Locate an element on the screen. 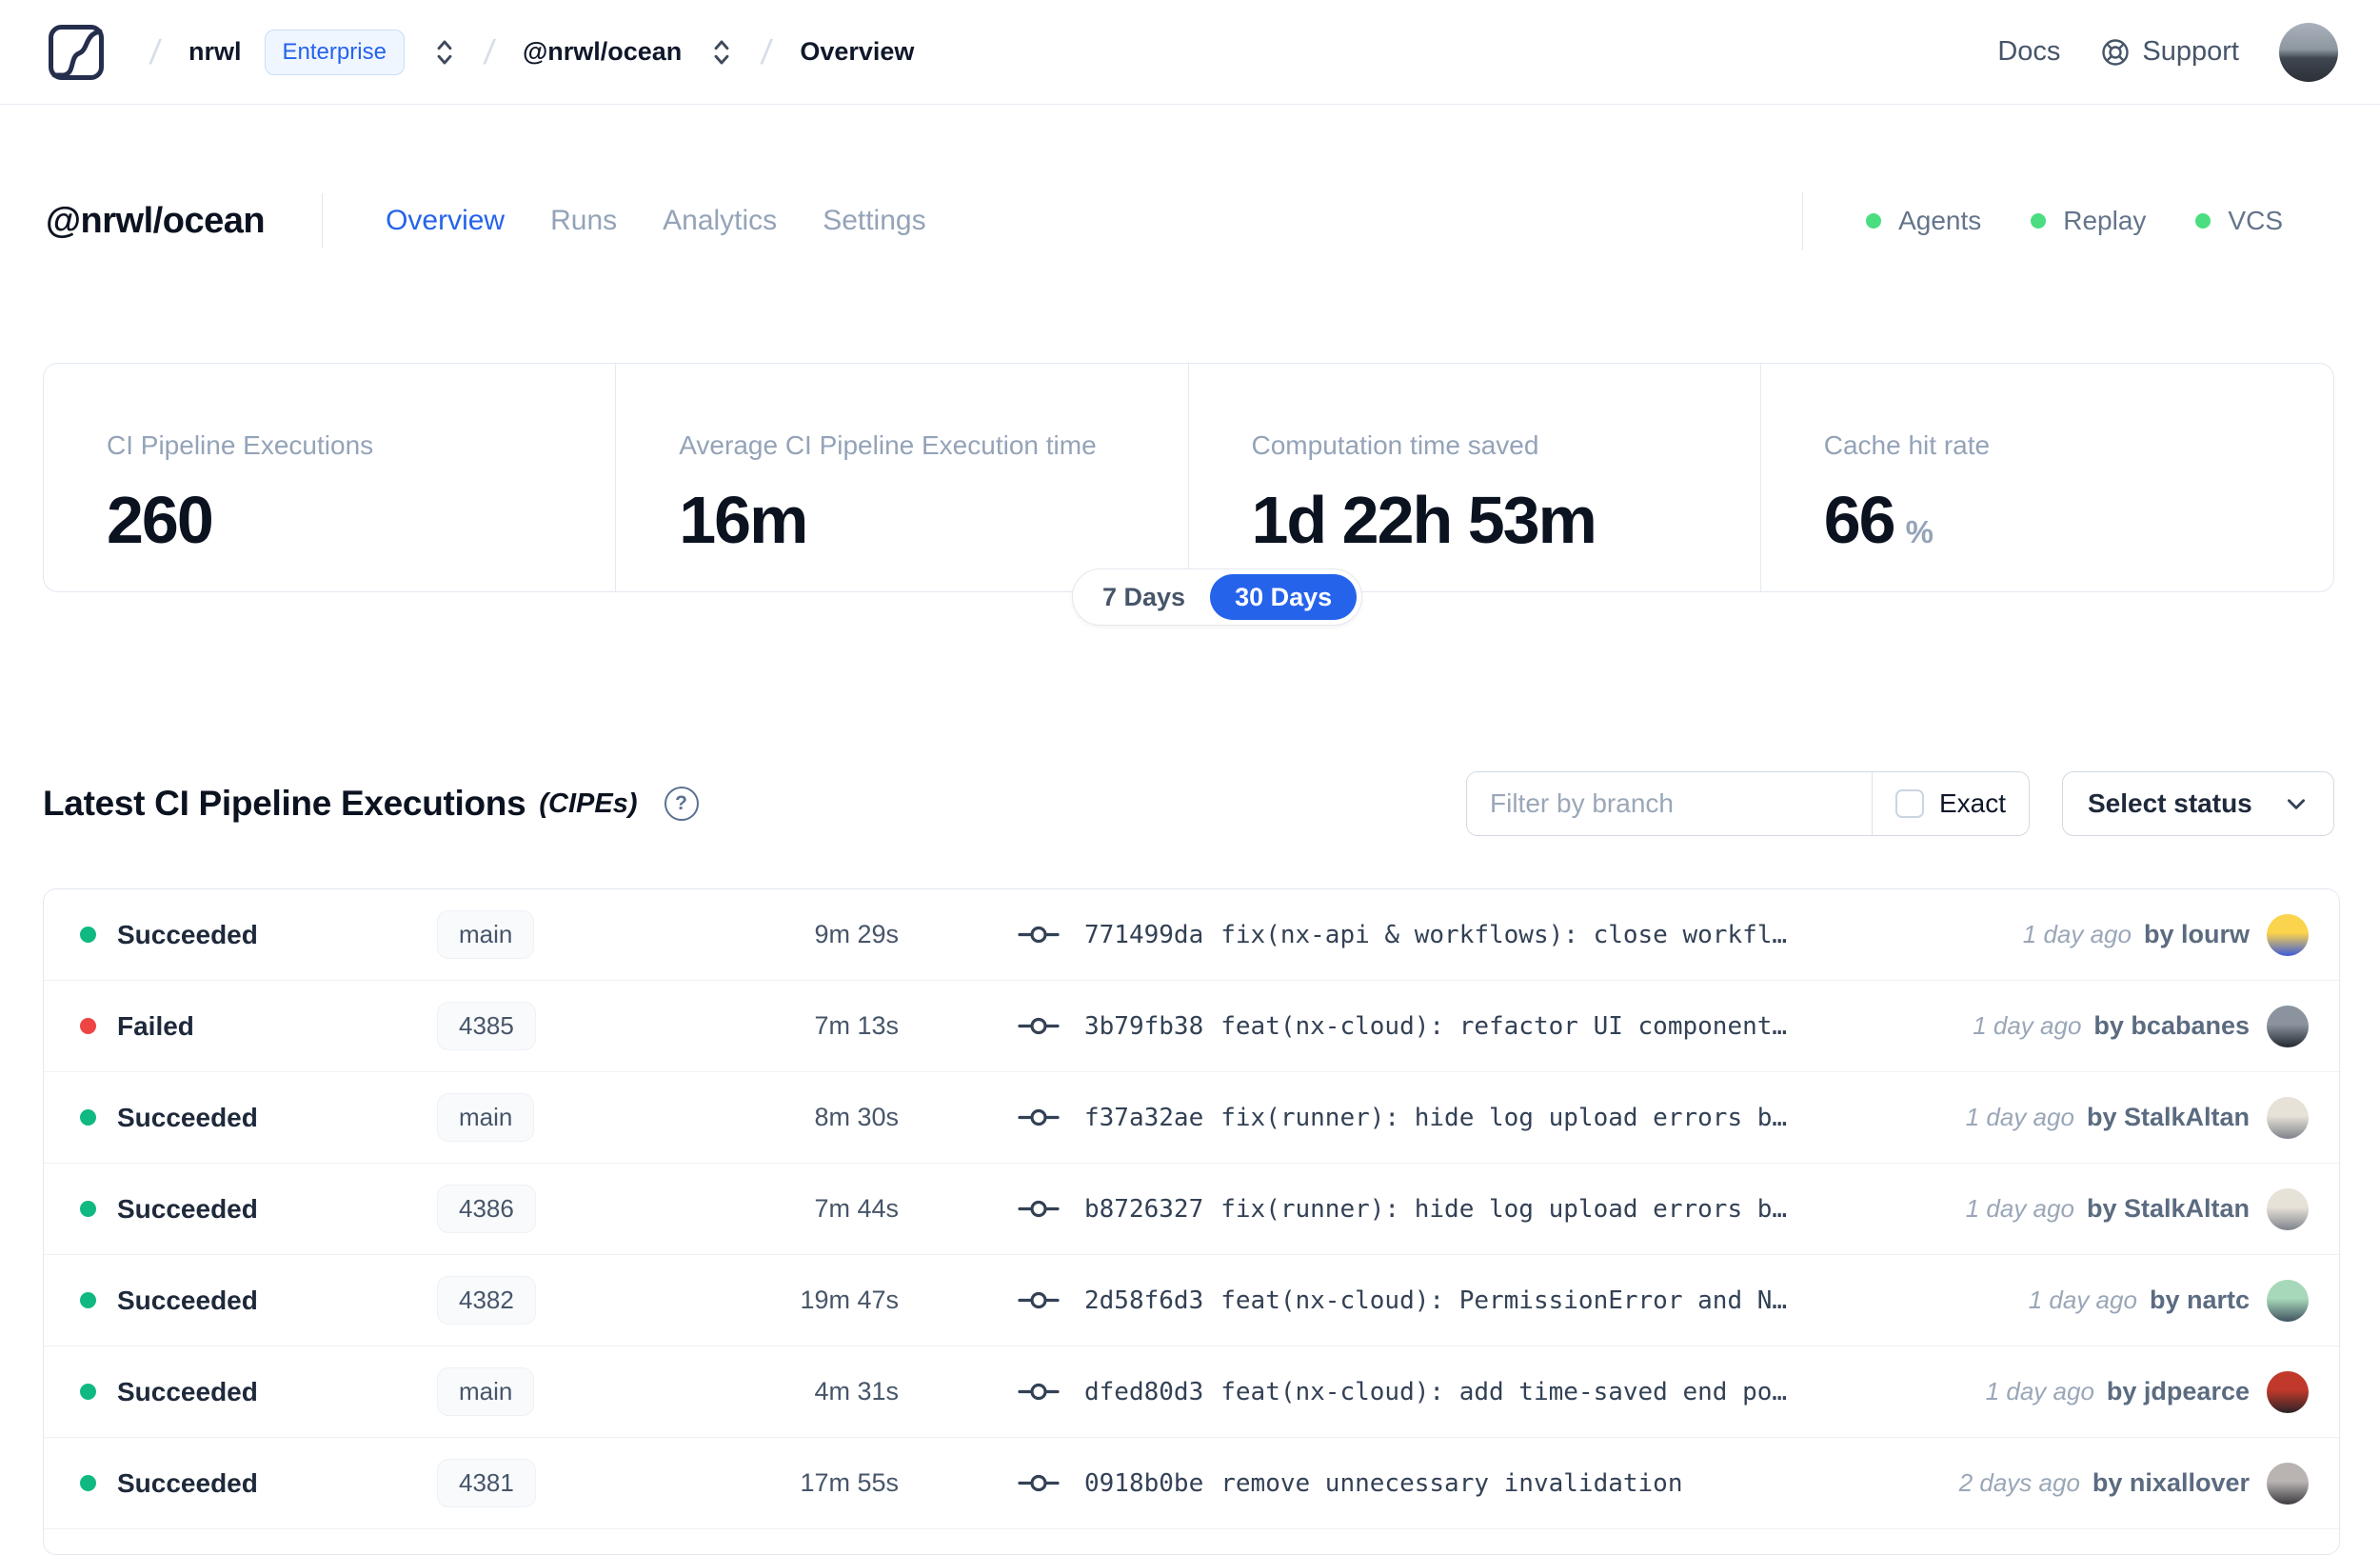  tab-runs: Runs is located at coordinates (583, 221).